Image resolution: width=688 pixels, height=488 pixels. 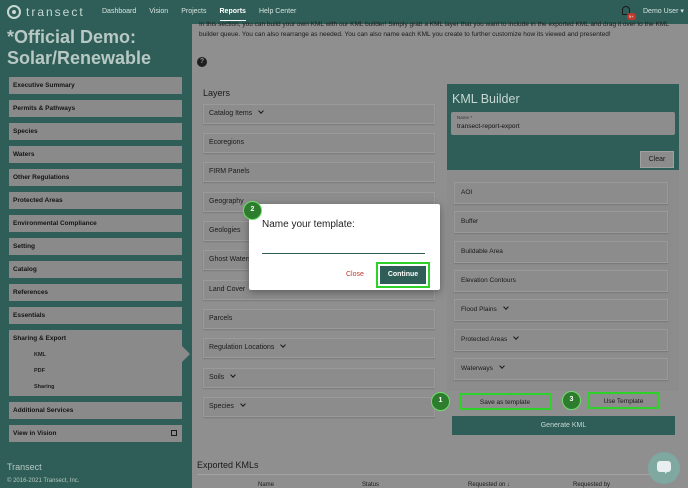 What do you see at coordinates (202, 62) in the screenshot?
I see `question-circle-icon: ?` at bounding box center [202, 62].